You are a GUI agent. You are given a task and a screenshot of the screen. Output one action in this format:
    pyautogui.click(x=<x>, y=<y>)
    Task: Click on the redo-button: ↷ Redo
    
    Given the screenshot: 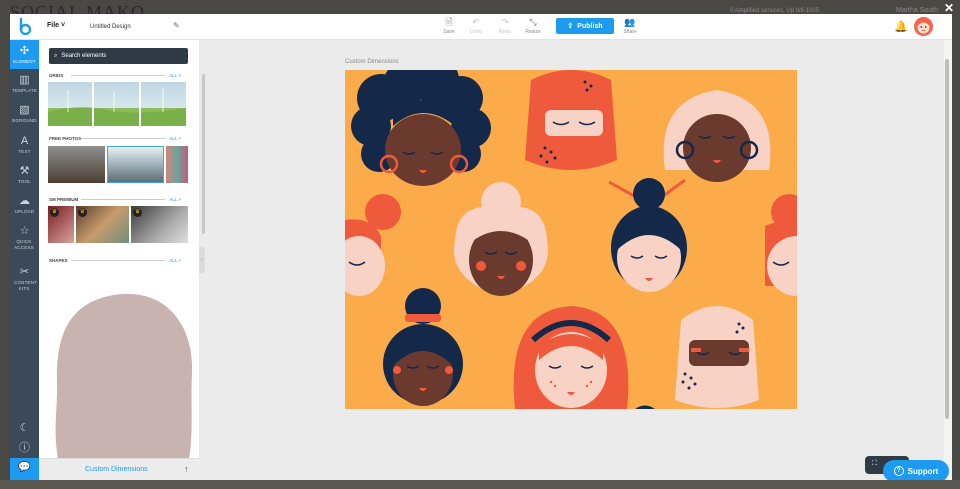 What is the action you would take?
    pyautogui.click(x=505, y=26)
    